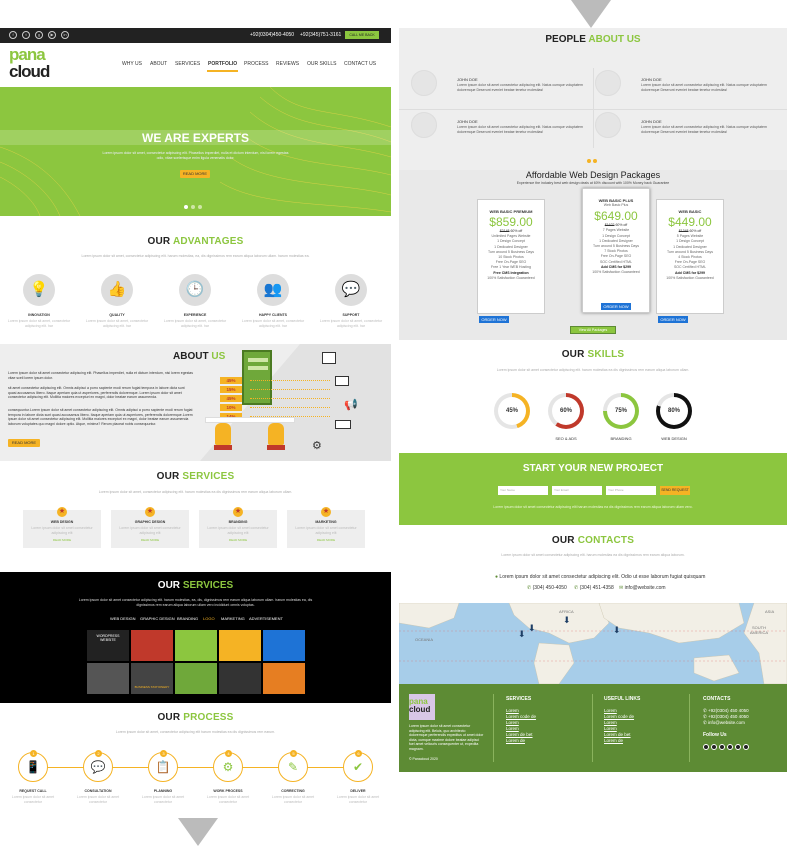 This screenshot has width=787, height=848. What do you see at coordinates (317, 446) in the screenshot?
I see `network-icon: ⚙` at bounding box center [317, 446].